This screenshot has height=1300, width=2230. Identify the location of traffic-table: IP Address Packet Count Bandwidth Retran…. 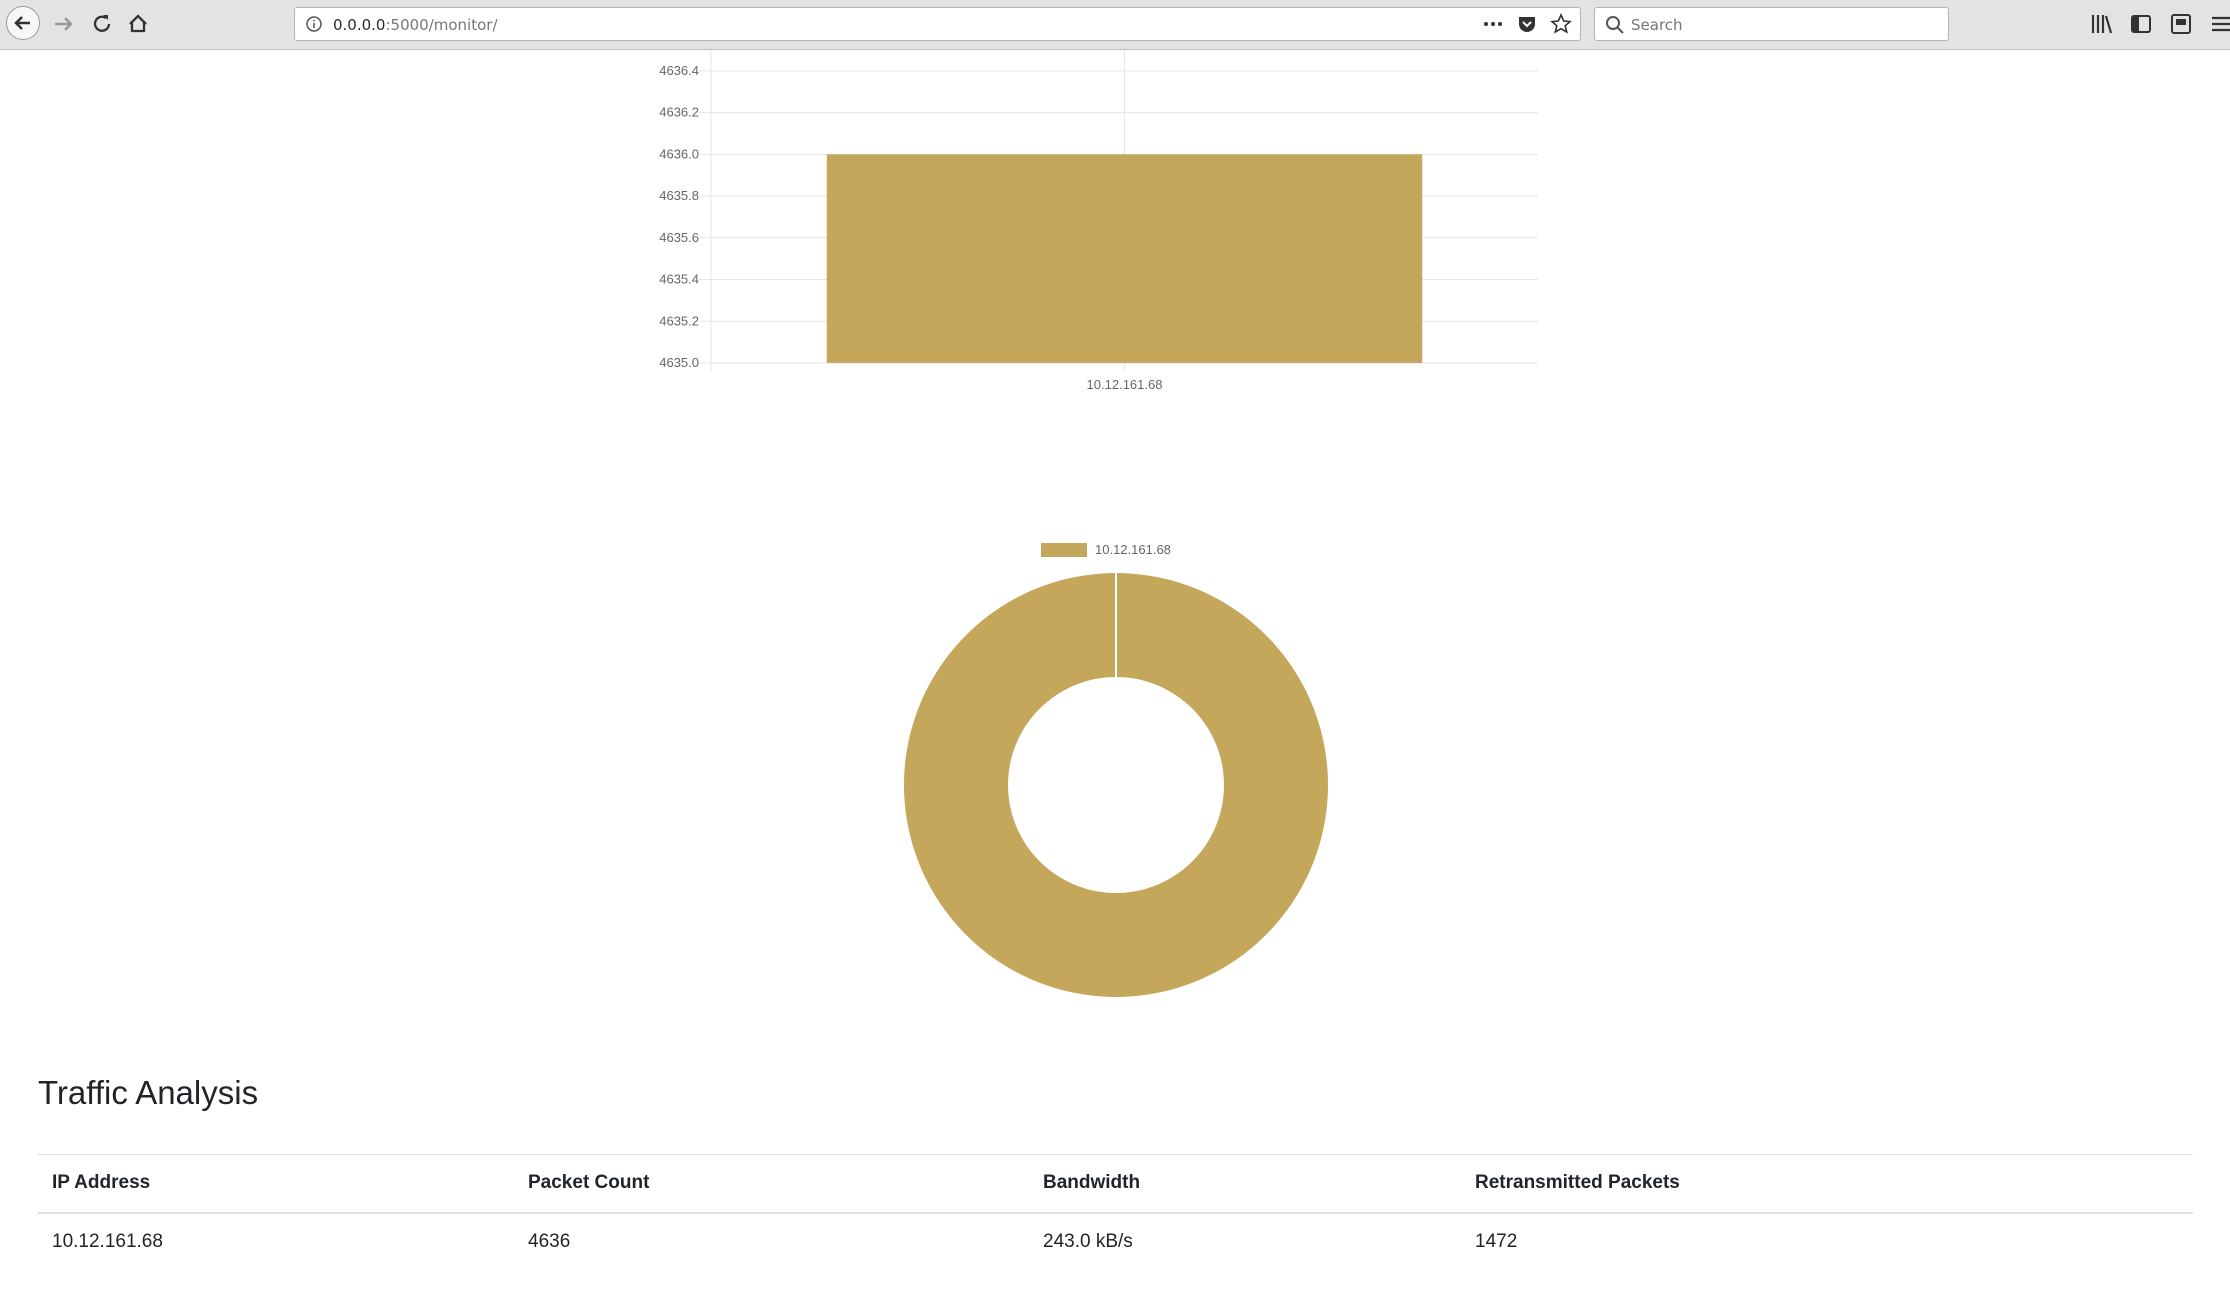
(1115, 1212).